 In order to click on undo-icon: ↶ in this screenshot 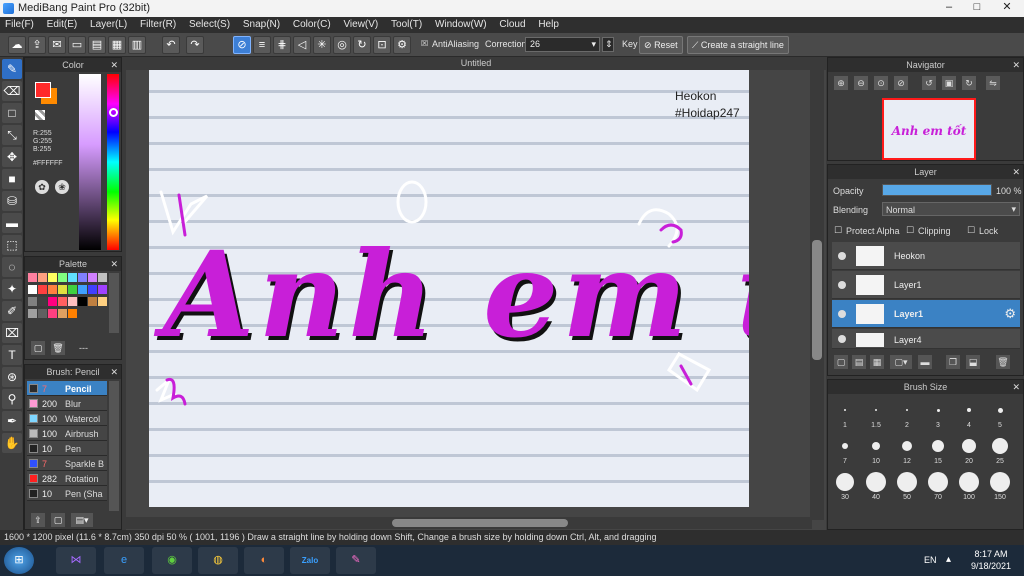, I will do `click(171, 45)`.